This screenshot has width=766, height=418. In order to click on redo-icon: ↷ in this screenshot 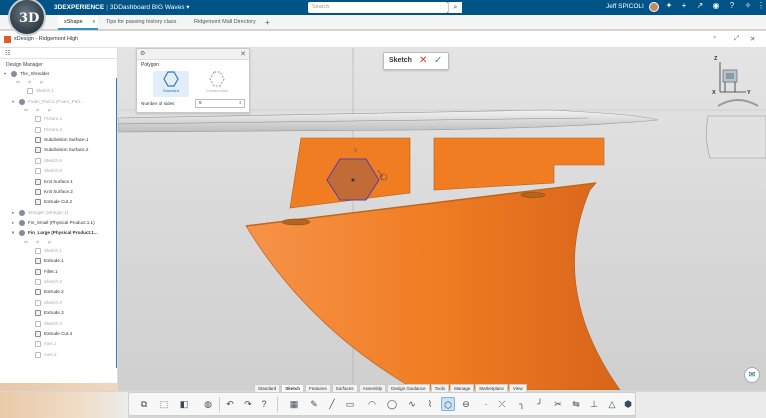, I will do `click(248, 404)`.